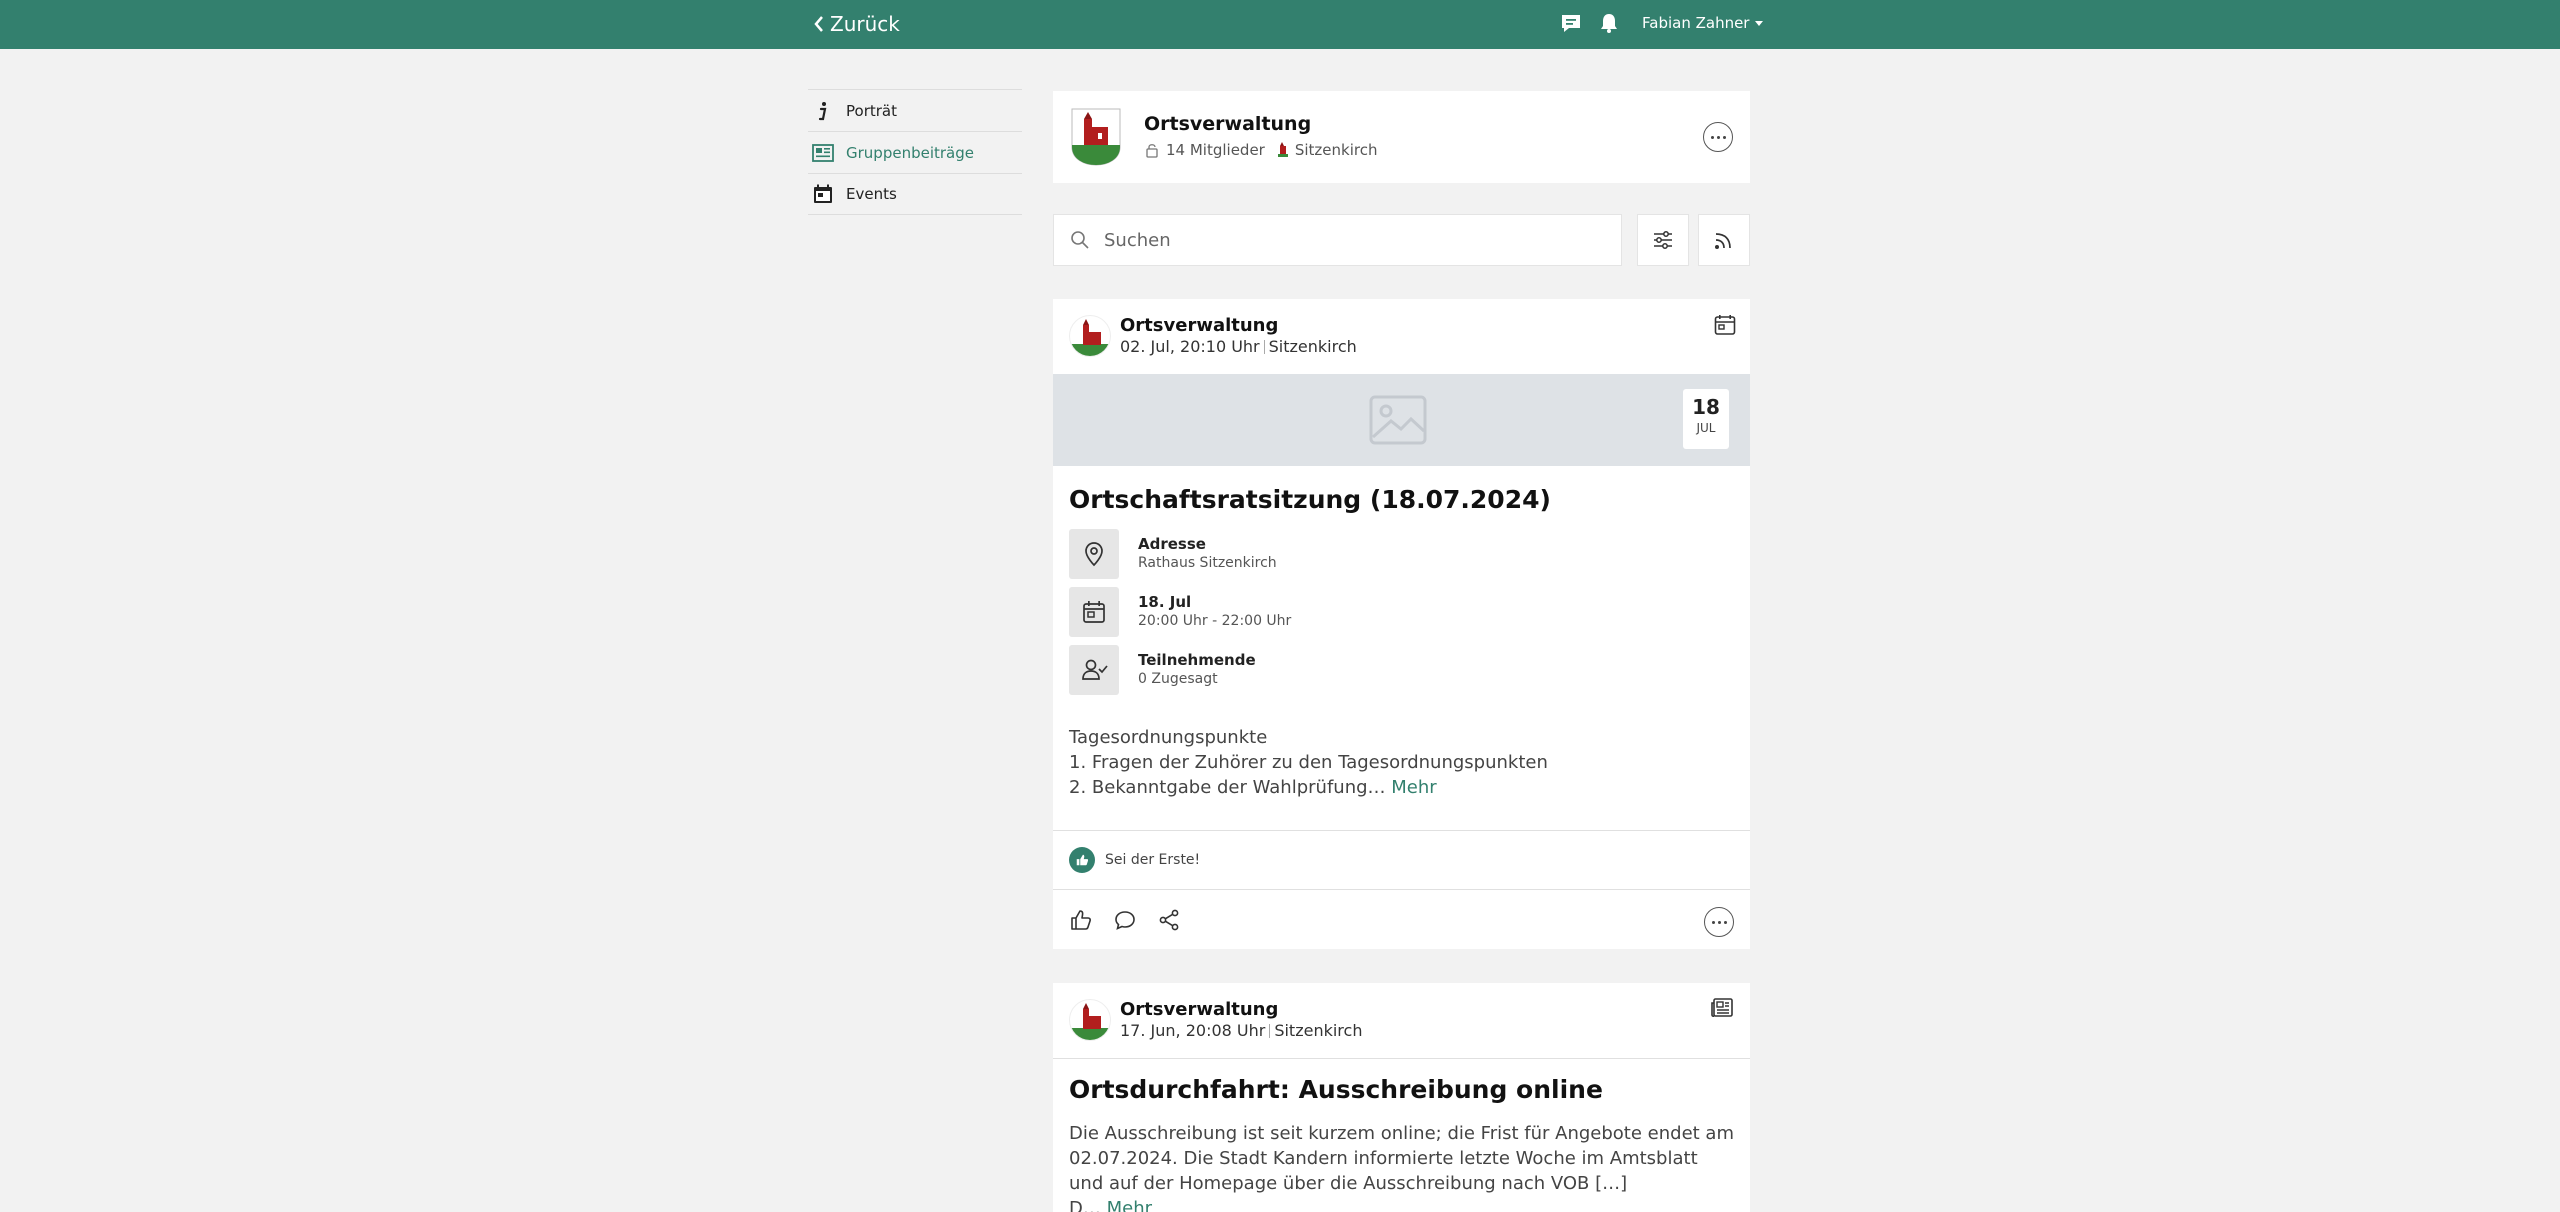  What do you see at coordinates (1369, 670) in the screenshot?
I see `event-participants-row: Teilnehmende 0 Zugesagt` at bounding box center [1369, 670].